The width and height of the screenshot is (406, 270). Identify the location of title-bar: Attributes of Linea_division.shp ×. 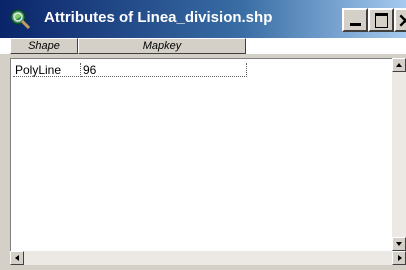
(203, 19).